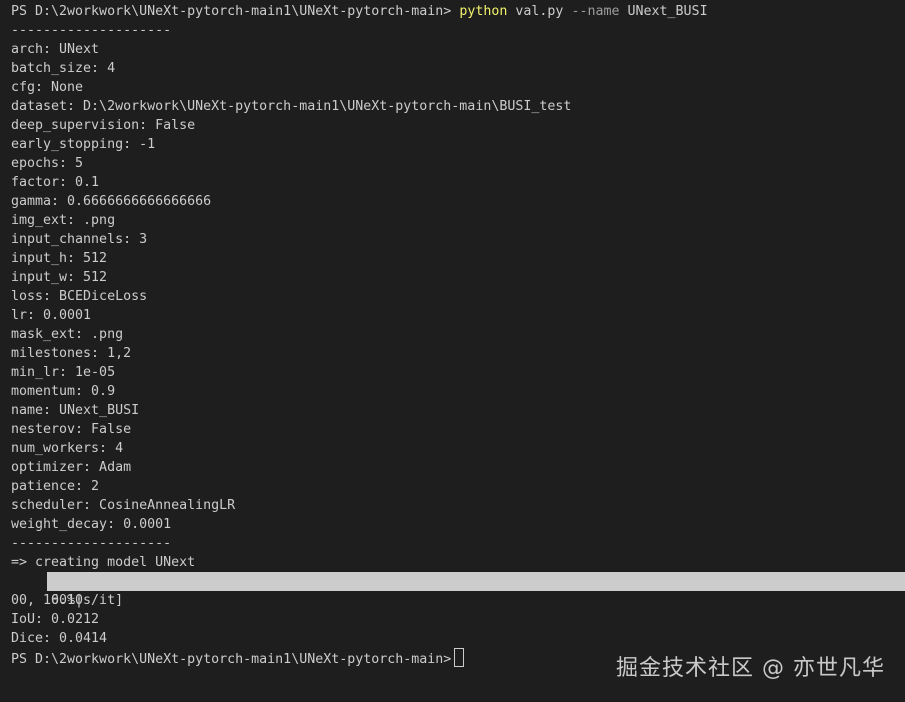  What do you see at coordinates (71, 467) in the screenshot?
I see `config-line: optimizer: Adam` at bounding box center [71, 467].